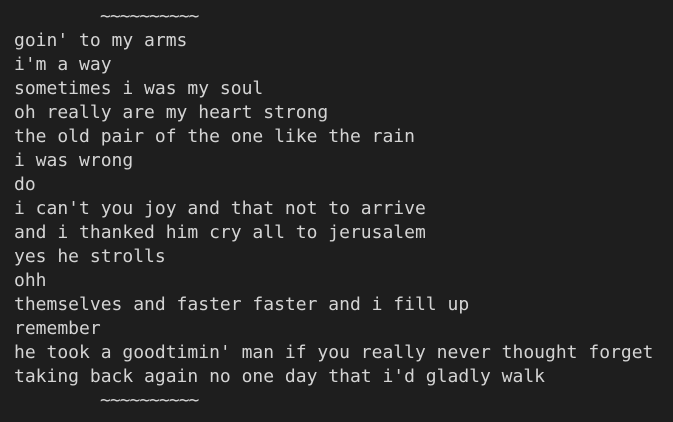 Image resolution: width=673 pixels, height=422 pixels. Describe the element at coordinates (171, 112) in the screenshot. I see `text-line-4: oh really are my heart strong` at that location.